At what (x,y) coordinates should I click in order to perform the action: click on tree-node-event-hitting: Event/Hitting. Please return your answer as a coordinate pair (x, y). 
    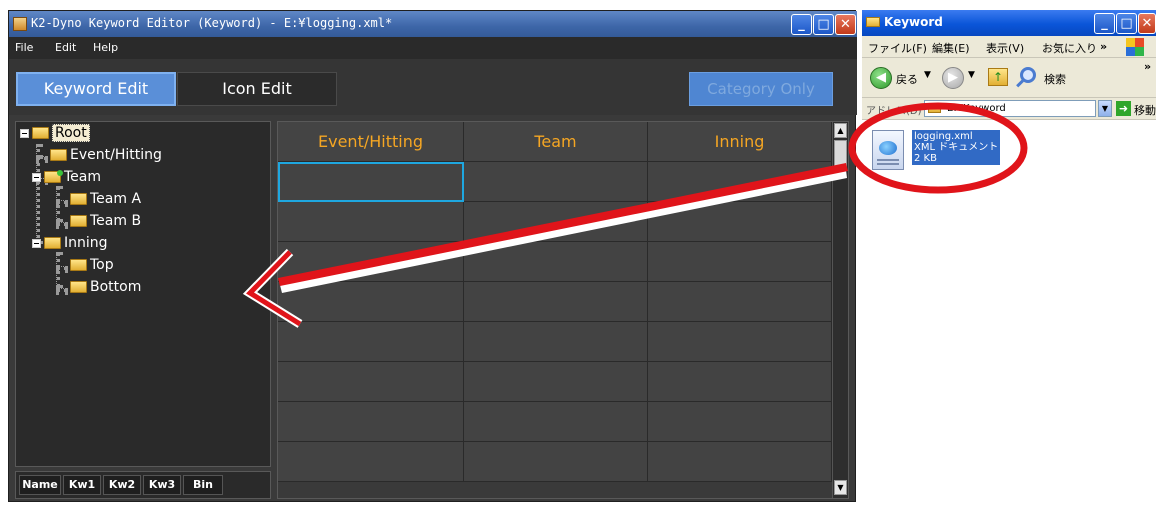
    Looking at the image, I should click on (106, 155).